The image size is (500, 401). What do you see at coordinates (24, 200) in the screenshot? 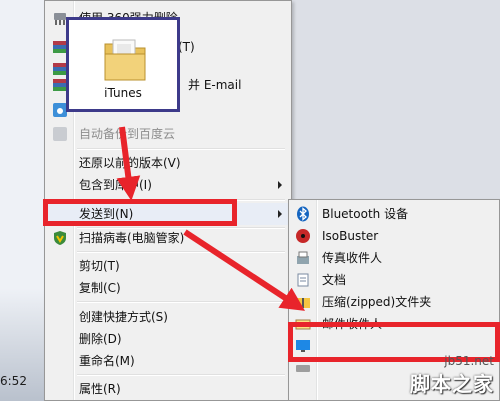
I see `desktop-background` at bounding box center [24, 200].